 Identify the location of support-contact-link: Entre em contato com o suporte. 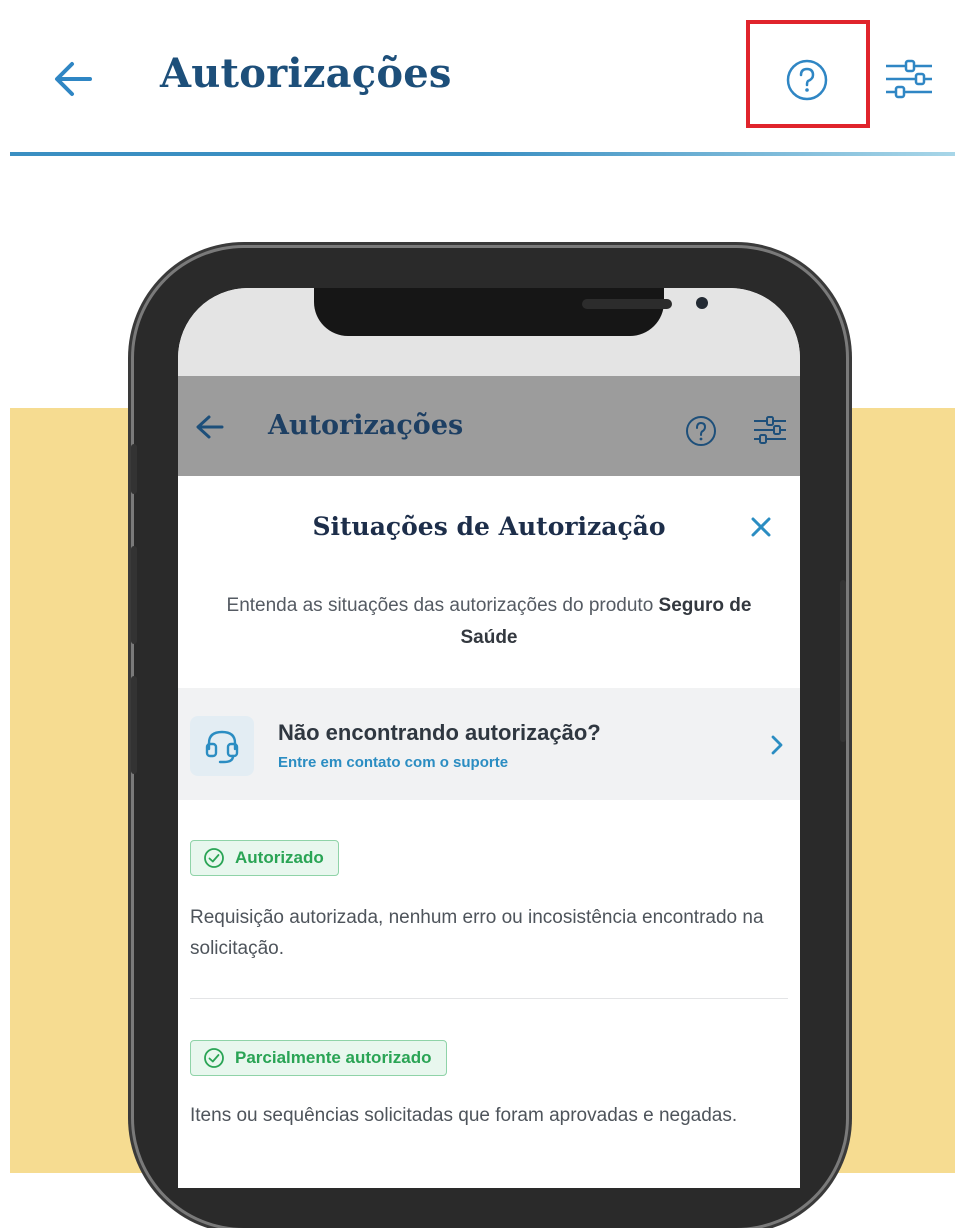
(393, 762).